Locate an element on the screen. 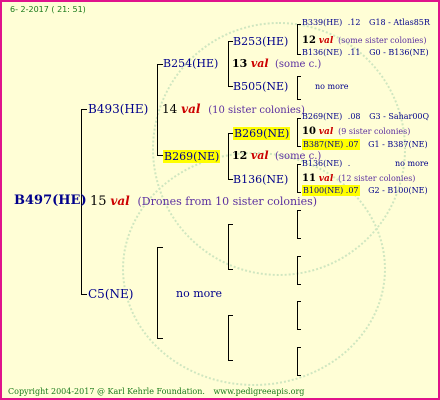 The image size is (440, 400). sire-info: 14 val (10 sister colonies) is located at coordinates (233, 109).